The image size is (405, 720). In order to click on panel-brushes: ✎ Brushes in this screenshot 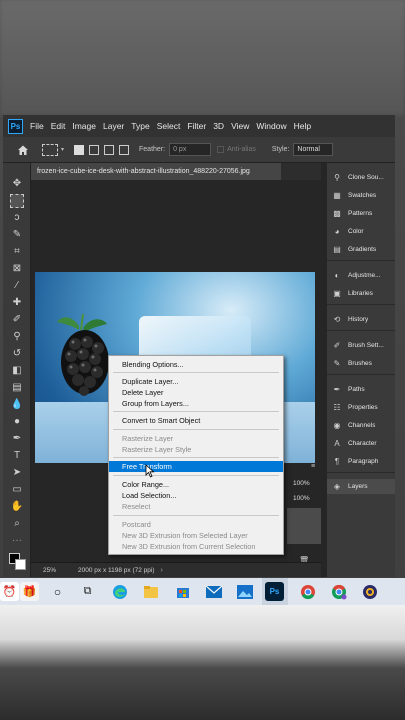, I will do `click(361, 363)`.